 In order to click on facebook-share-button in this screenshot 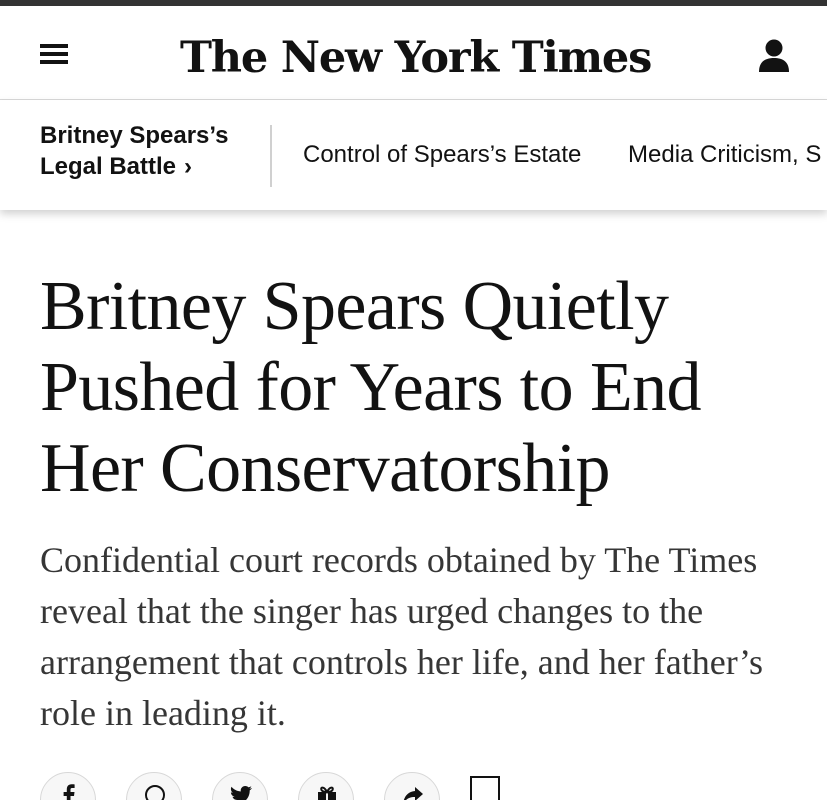, I will do `click(68, 786)`.